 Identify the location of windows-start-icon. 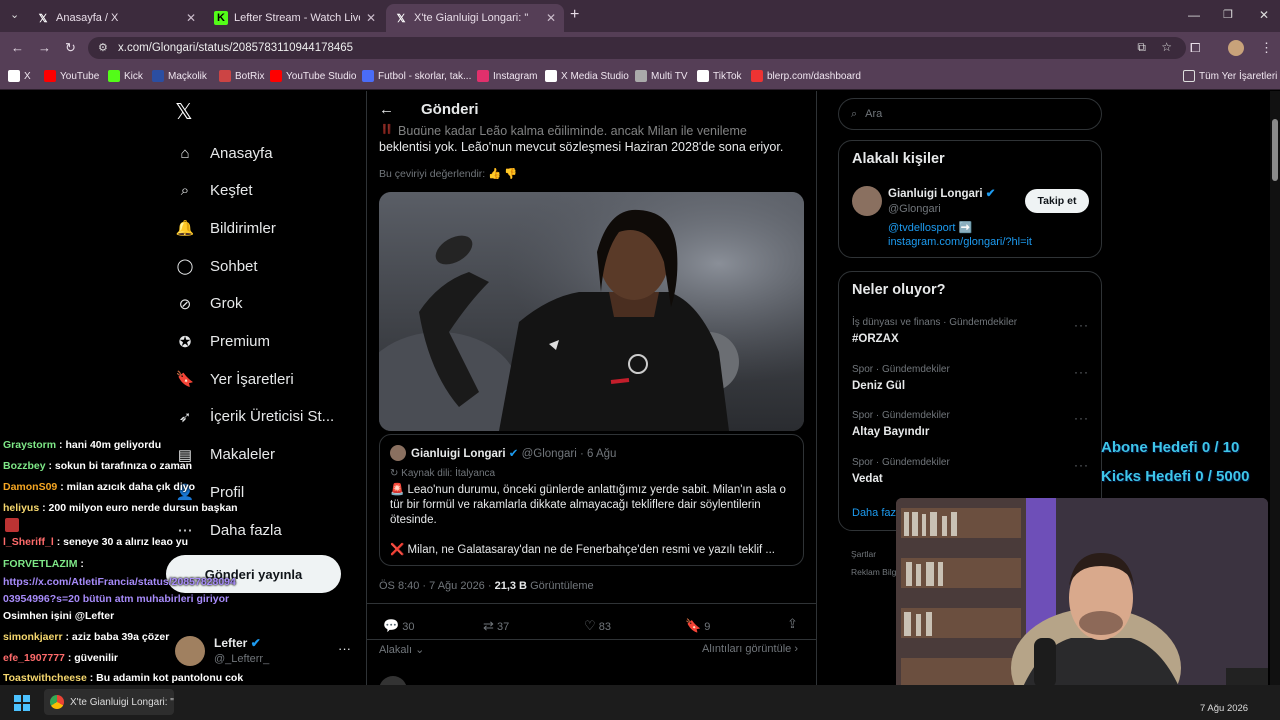
(22, 703).